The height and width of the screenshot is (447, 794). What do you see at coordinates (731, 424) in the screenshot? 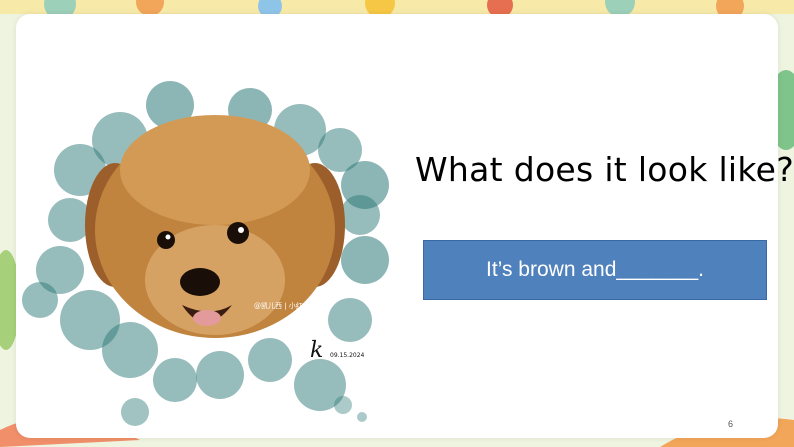
I see `page-number: 6` at bounding box center [731, 424].